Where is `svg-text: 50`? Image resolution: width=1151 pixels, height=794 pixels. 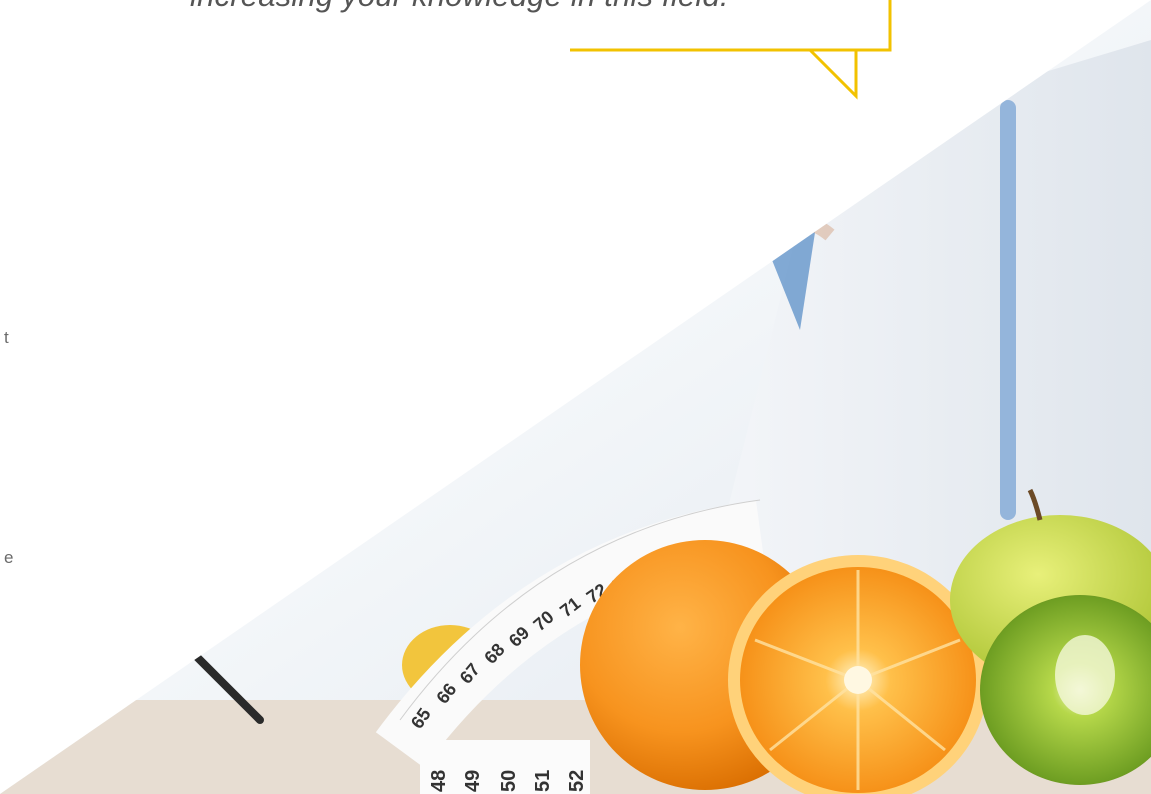 svg-text: 50 is located at coordinates (509, 781).